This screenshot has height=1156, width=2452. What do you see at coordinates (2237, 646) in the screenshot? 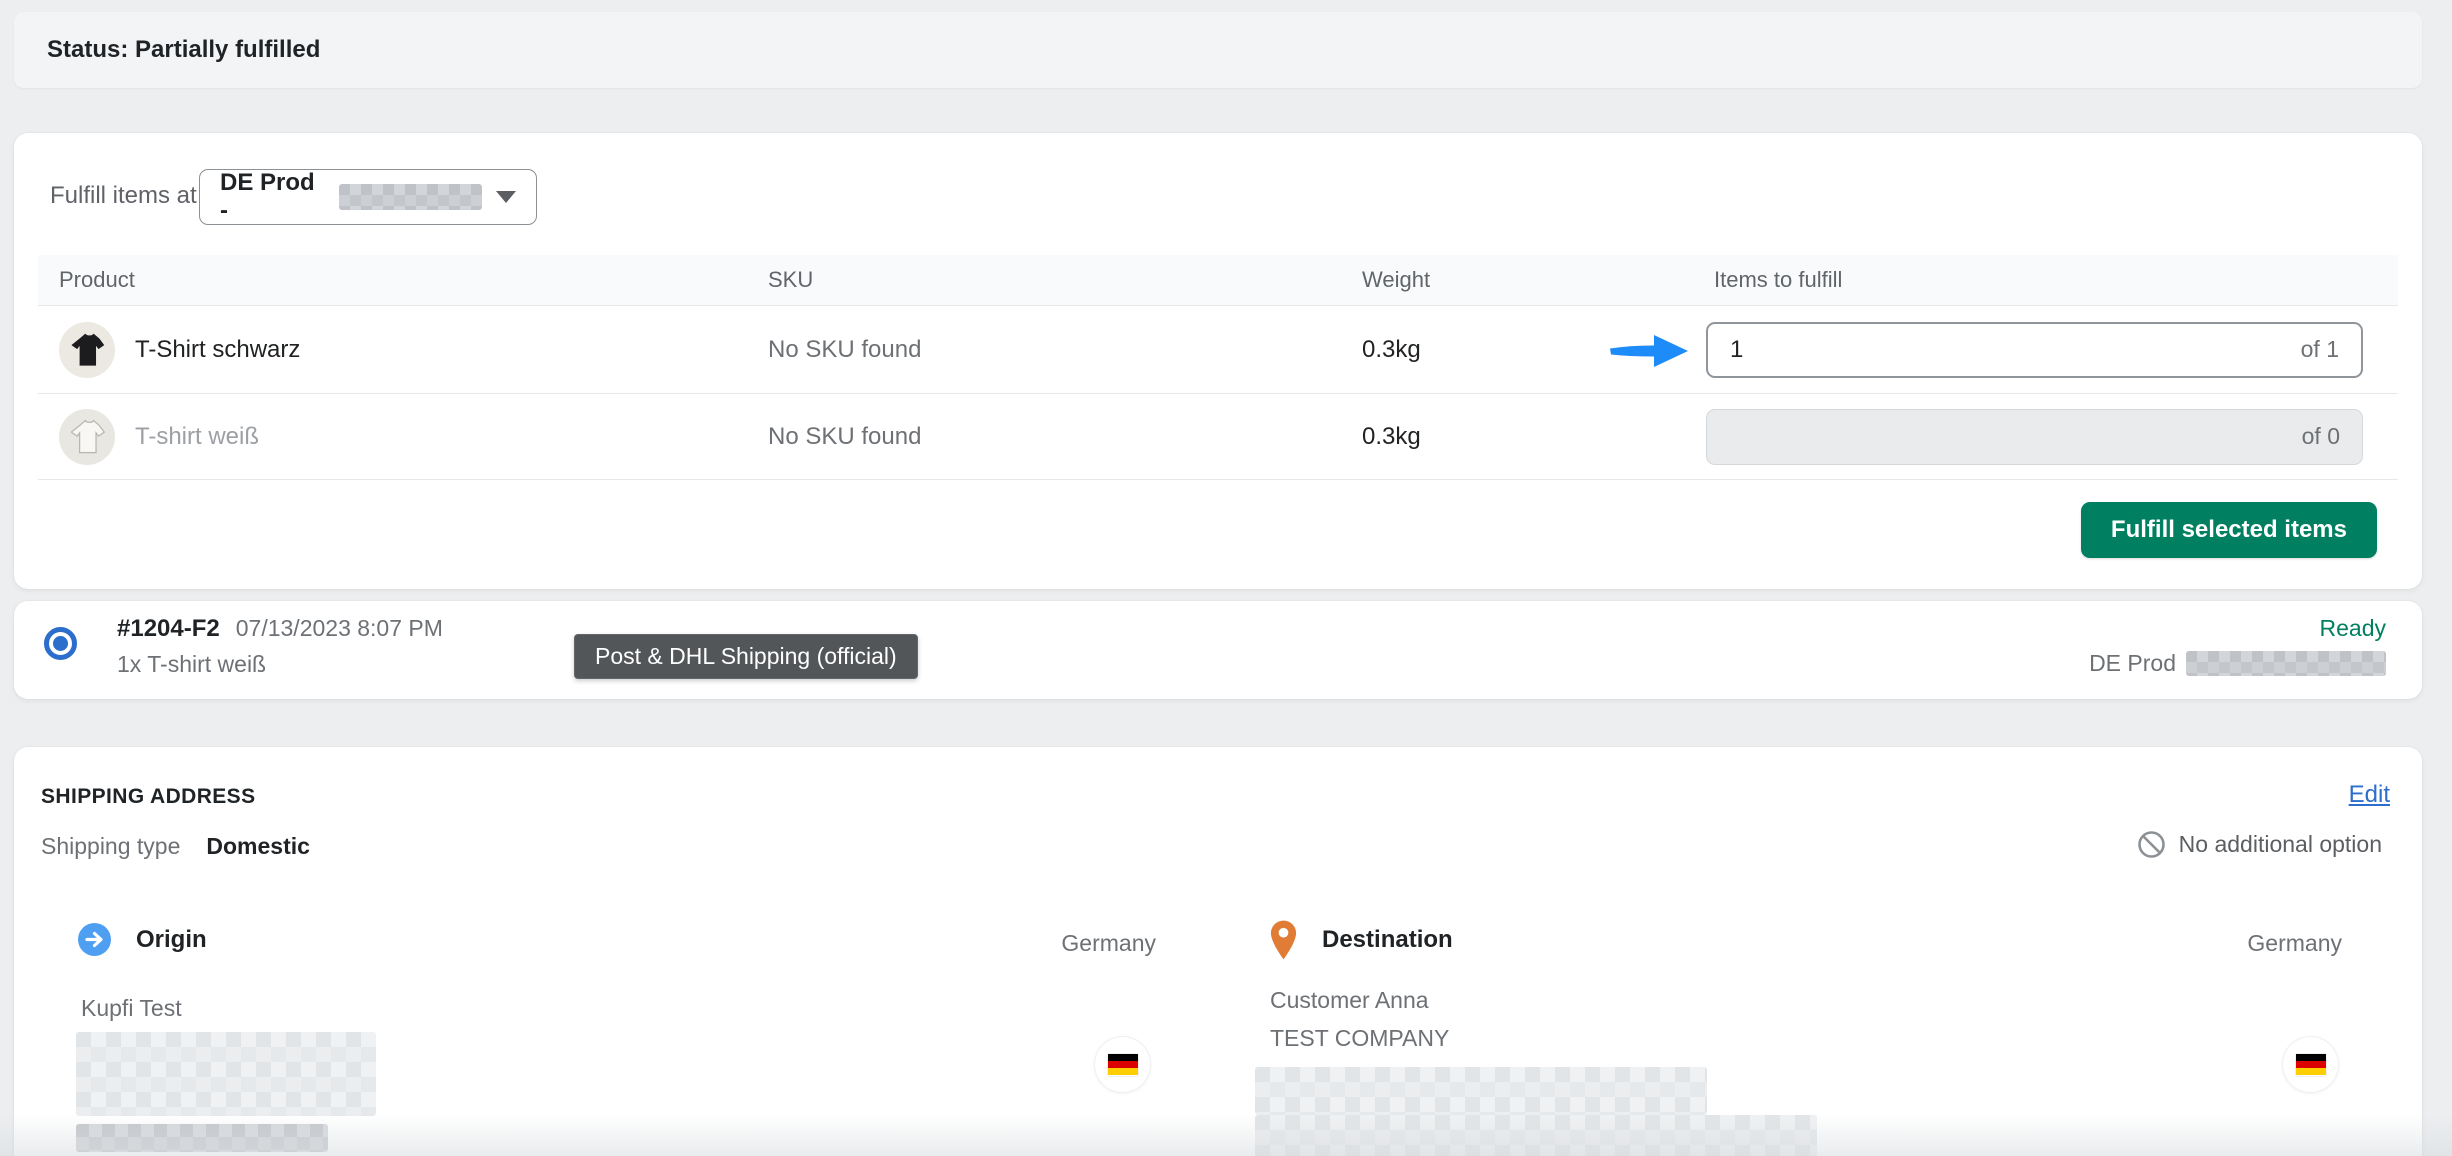
I see `fulfillment-entry-meta: Ready DE Prod` at bounding box center [2237, 646].